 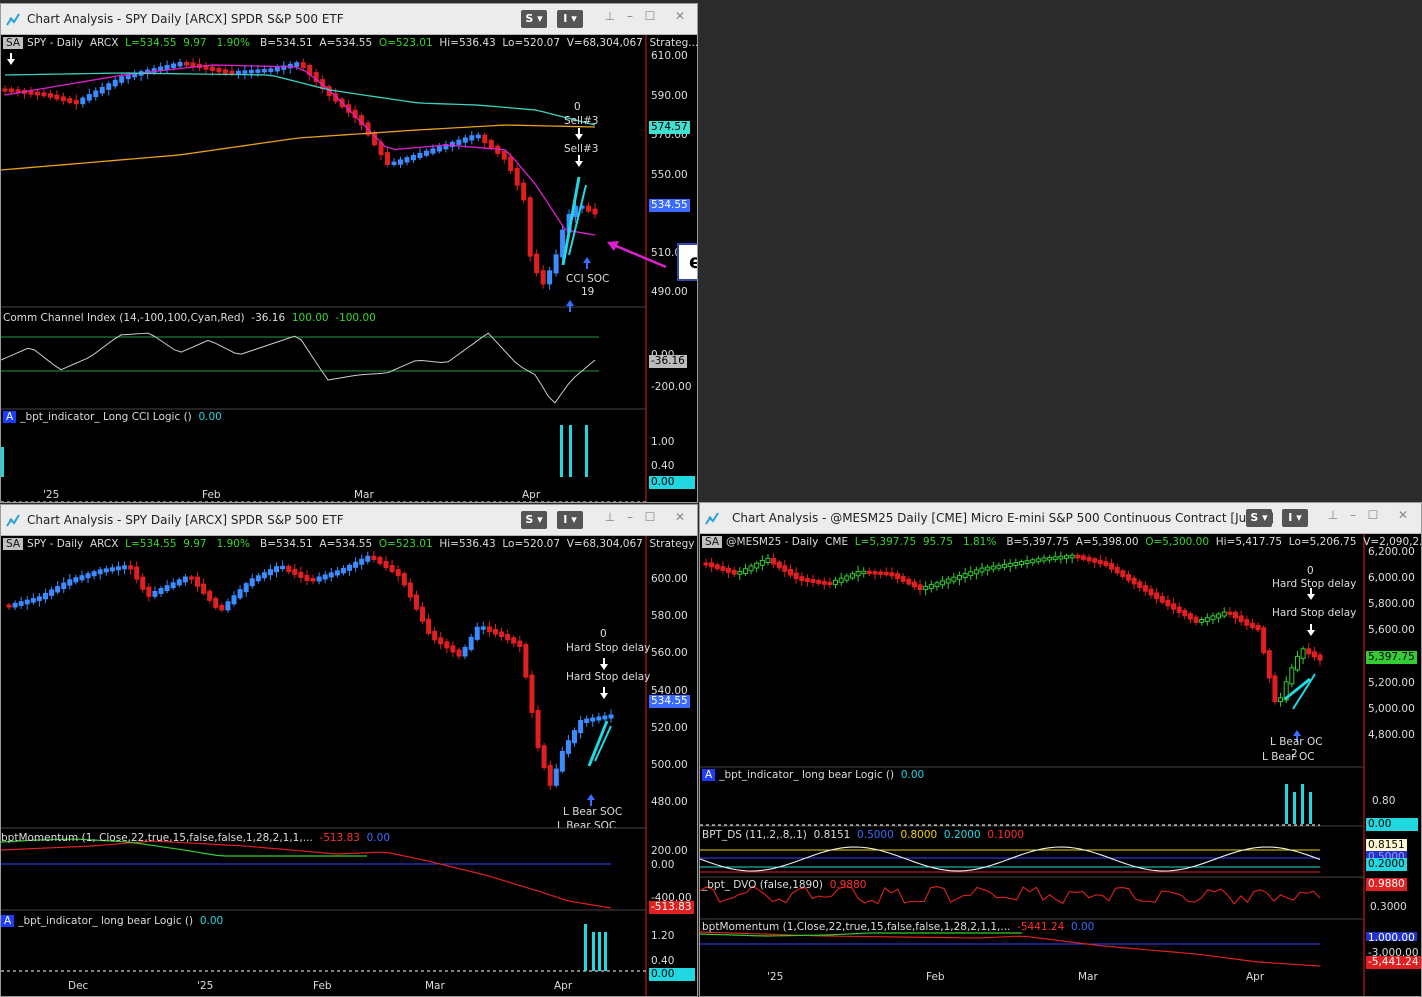 What do you see at coordinates (663, 442) in the screenshot?
I see `indicator-tick: 1.00` at bounding box center [663, 442].